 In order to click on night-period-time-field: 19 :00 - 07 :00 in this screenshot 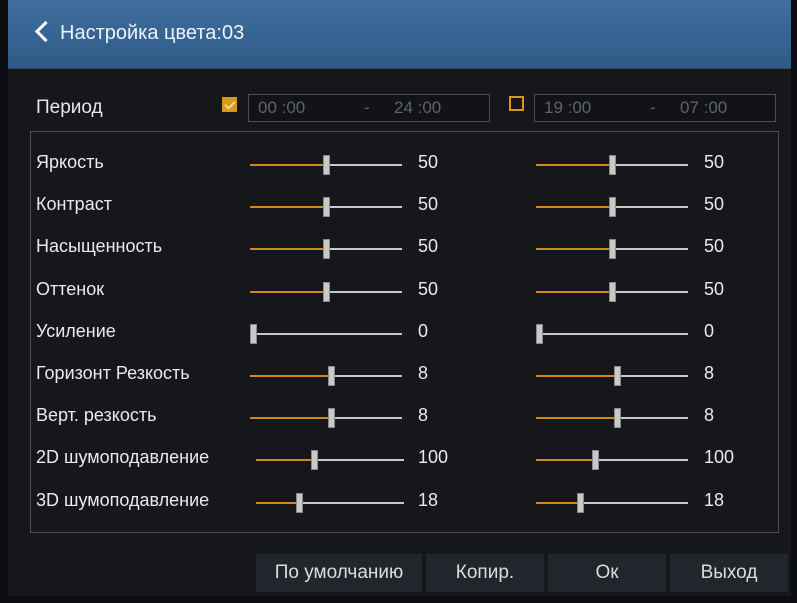, I will do `click(655, 108)`.